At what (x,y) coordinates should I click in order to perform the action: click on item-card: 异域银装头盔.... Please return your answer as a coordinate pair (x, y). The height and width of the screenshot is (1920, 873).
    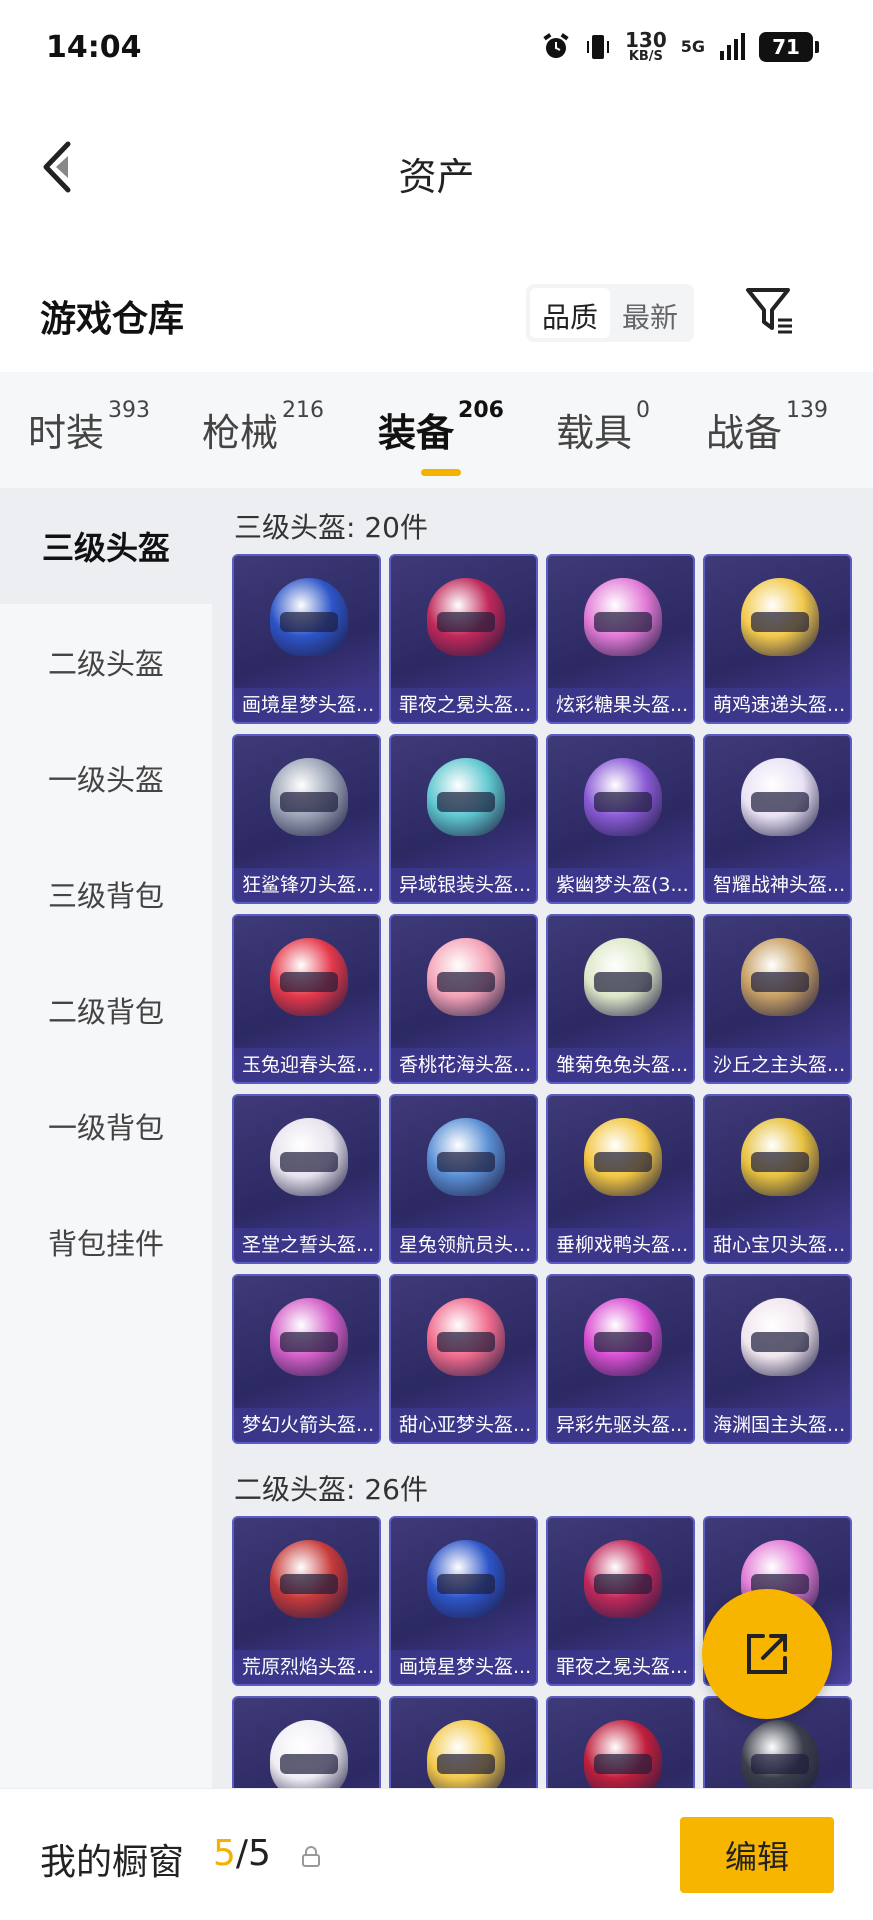
    Looking at the image, I should click on (463, 819).